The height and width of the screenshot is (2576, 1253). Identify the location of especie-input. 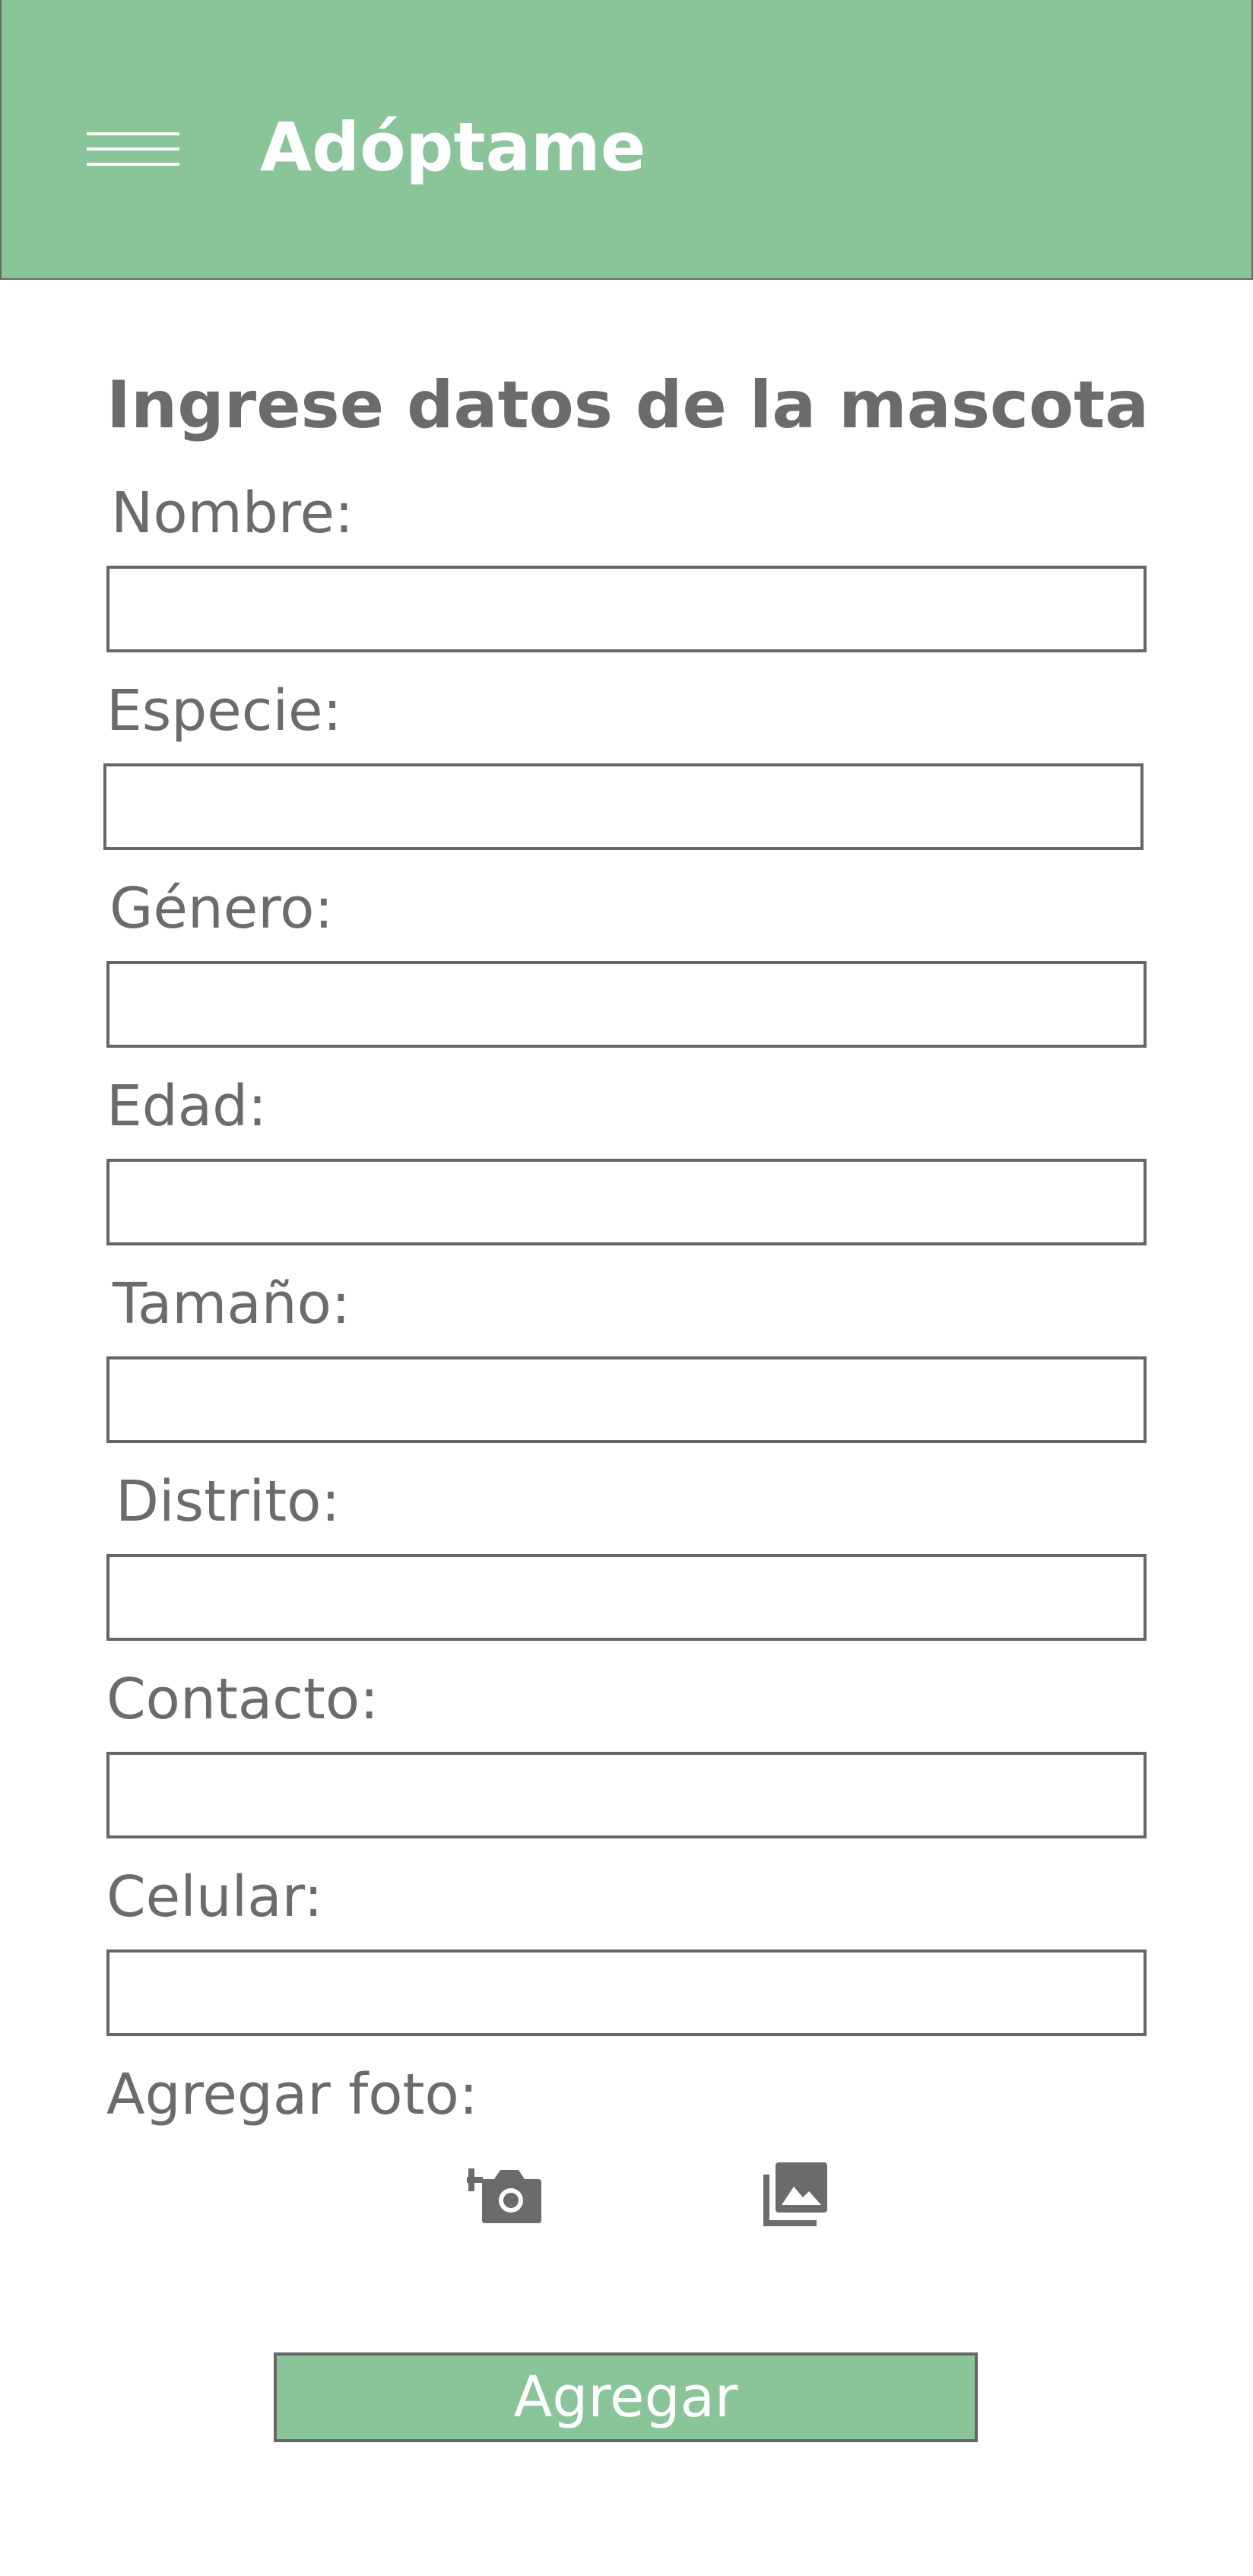
(623, 806).